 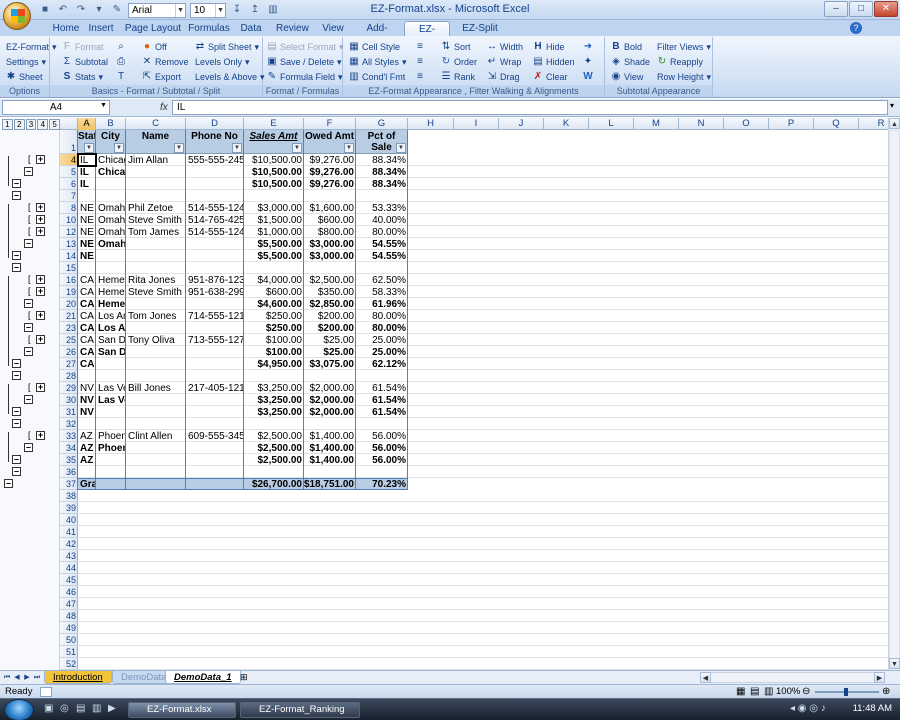 I want to click on row-header: 25, so click(x=69, y=340).